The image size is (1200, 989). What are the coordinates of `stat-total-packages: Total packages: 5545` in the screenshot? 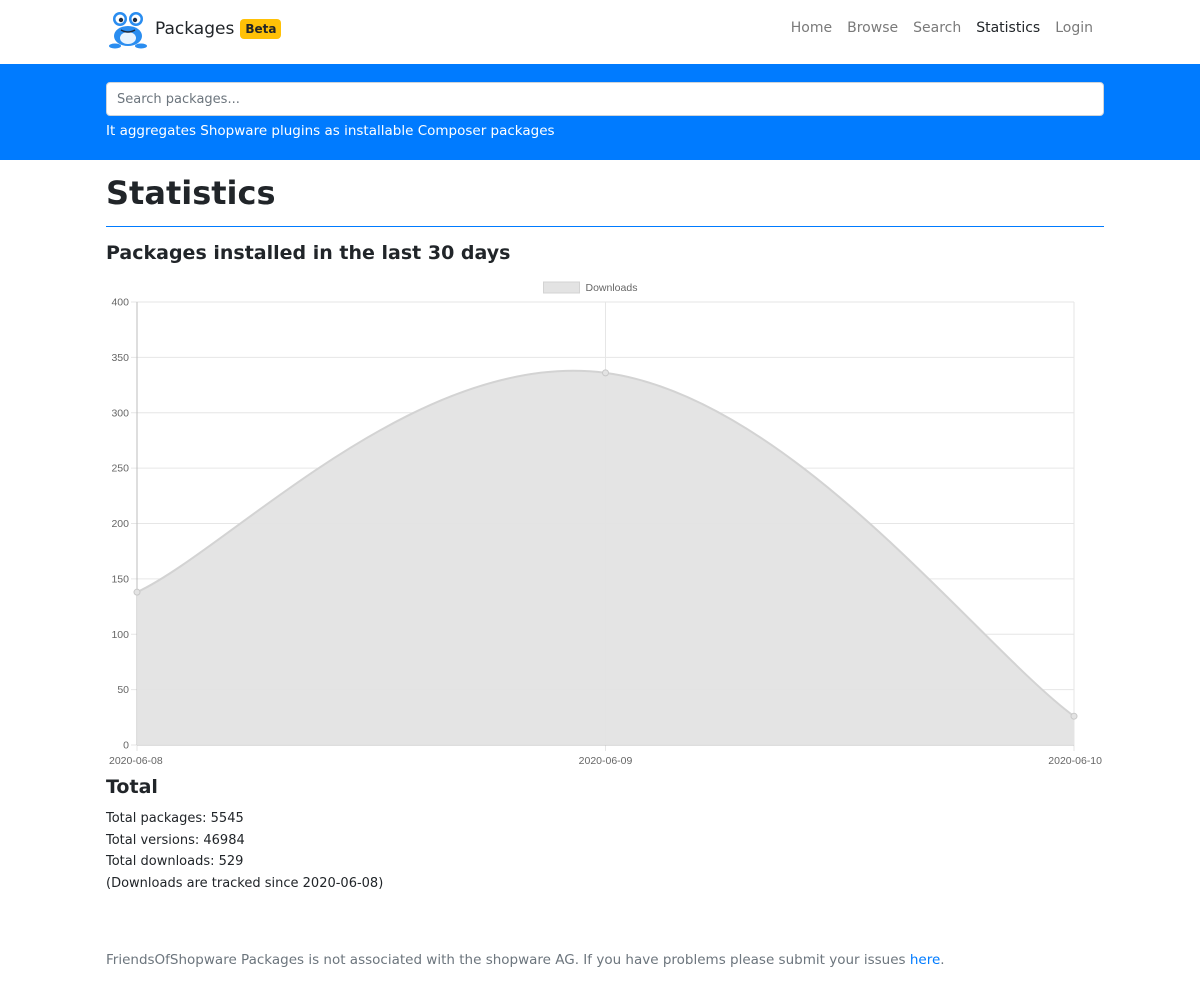 It's located at (175, 818).